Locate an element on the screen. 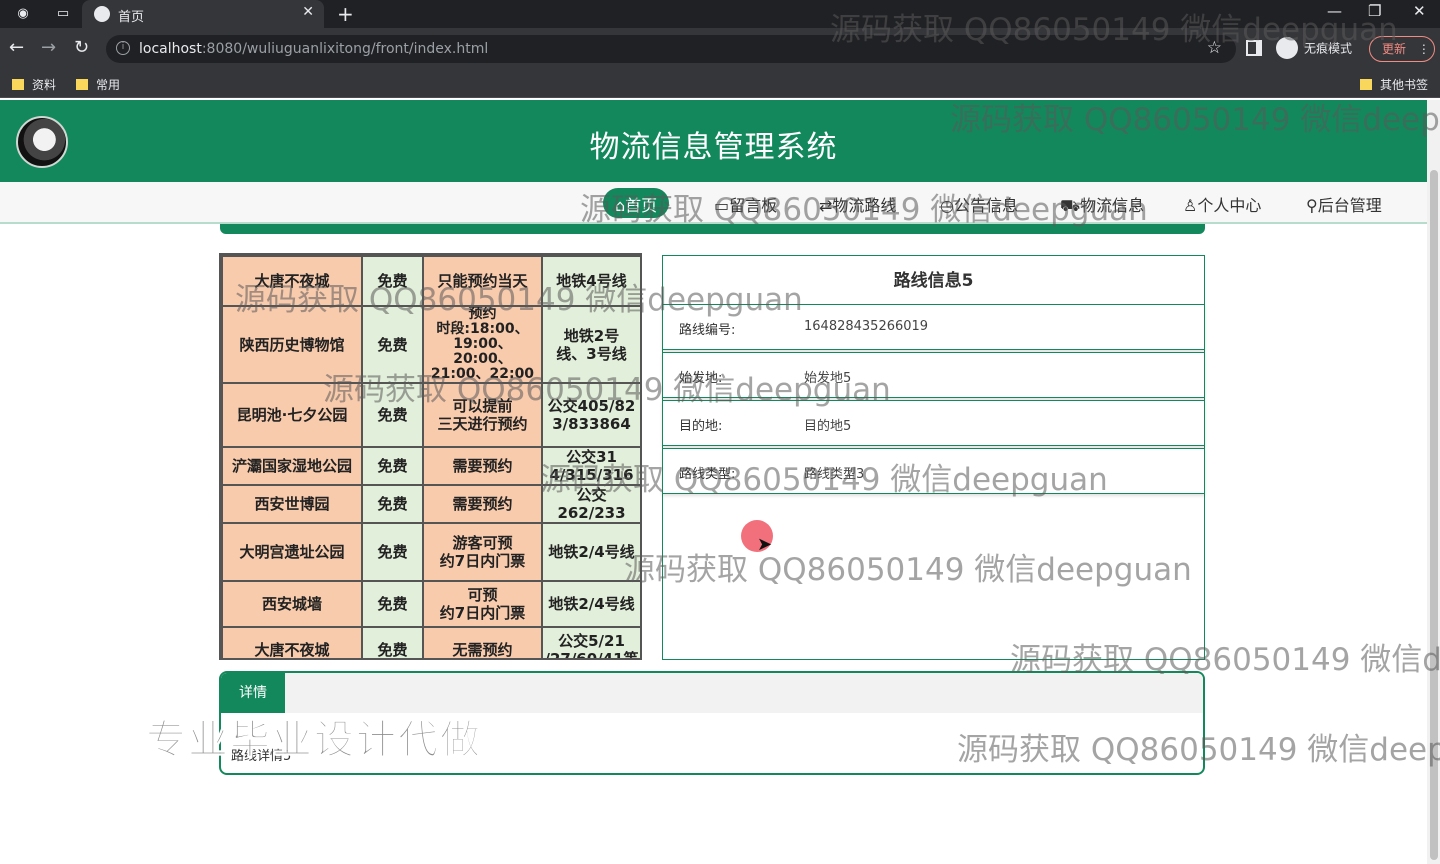  main-nav: ⌂首页 ▭留言板 ⇄物流路线 ◷公告信息 ⛟物流信息 ♙个人中心 ⚲后台管理 is located at coordinates (713, 203).